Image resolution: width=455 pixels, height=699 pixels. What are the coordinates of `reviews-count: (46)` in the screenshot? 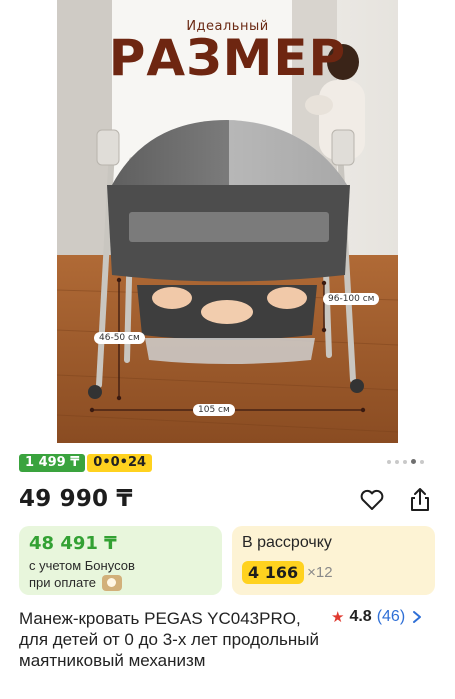 It's located at (391, 617).